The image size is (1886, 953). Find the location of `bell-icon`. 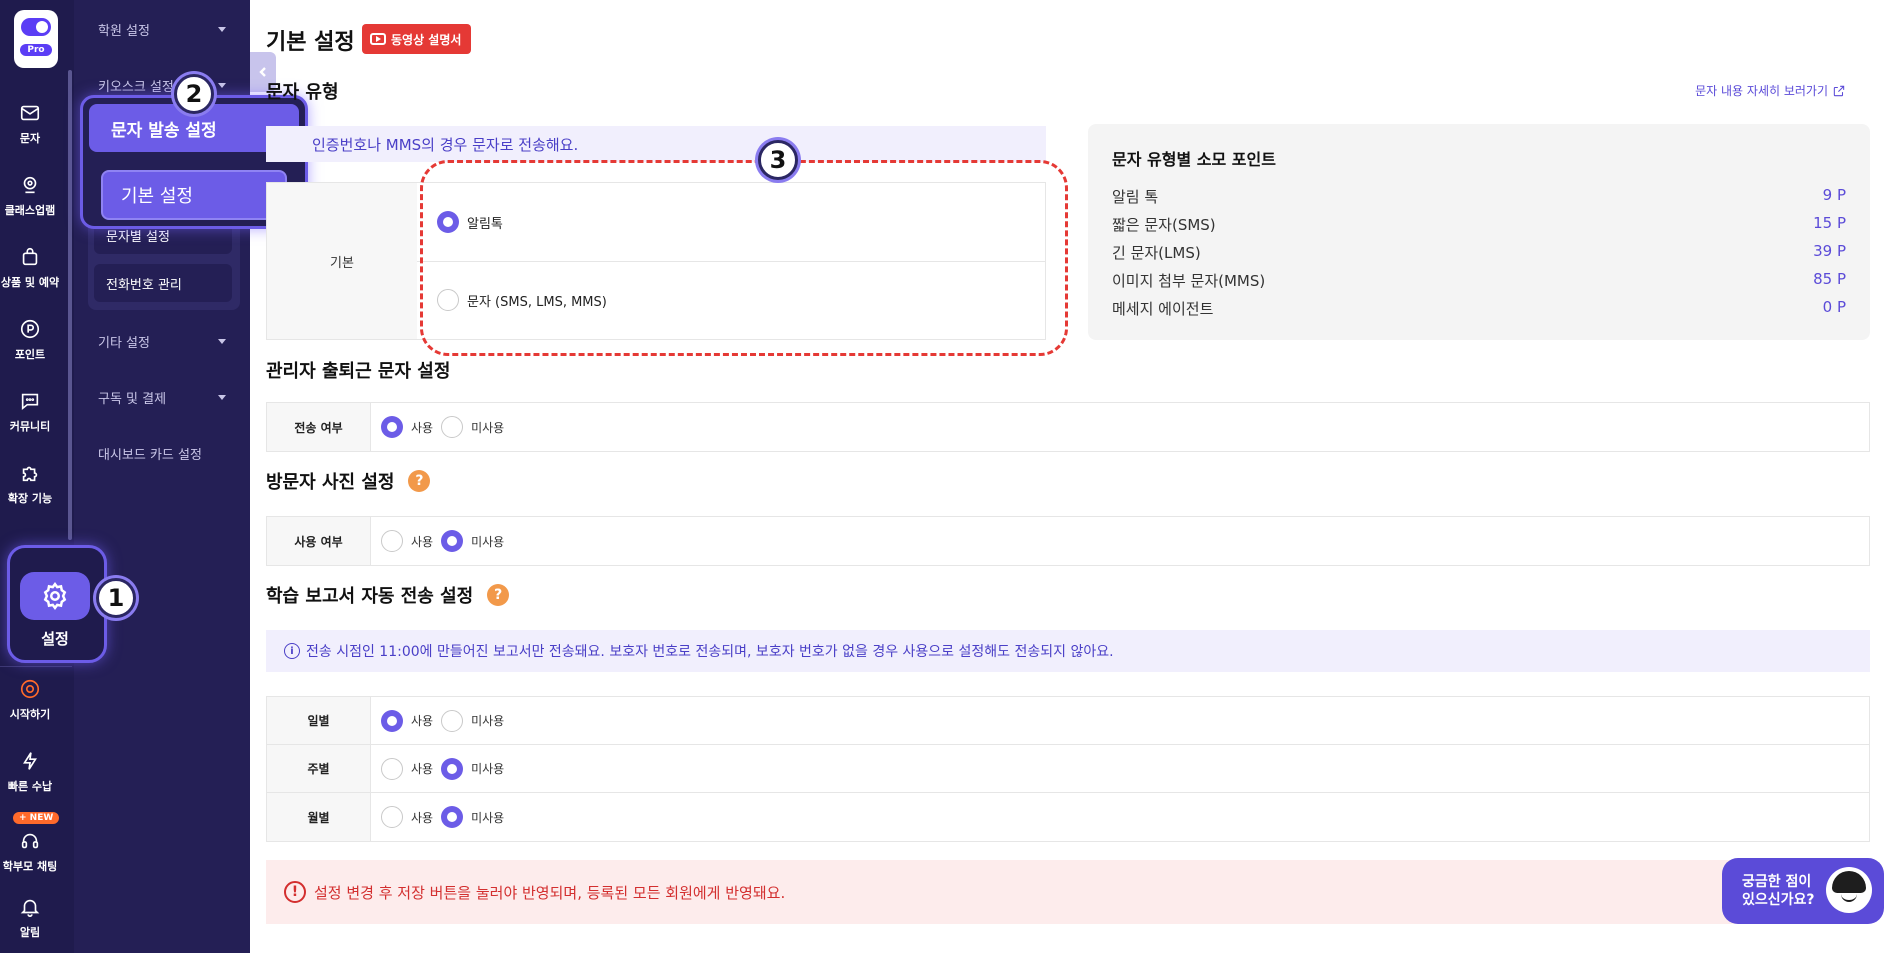

bell-icon is located at coordinates (30, 908).